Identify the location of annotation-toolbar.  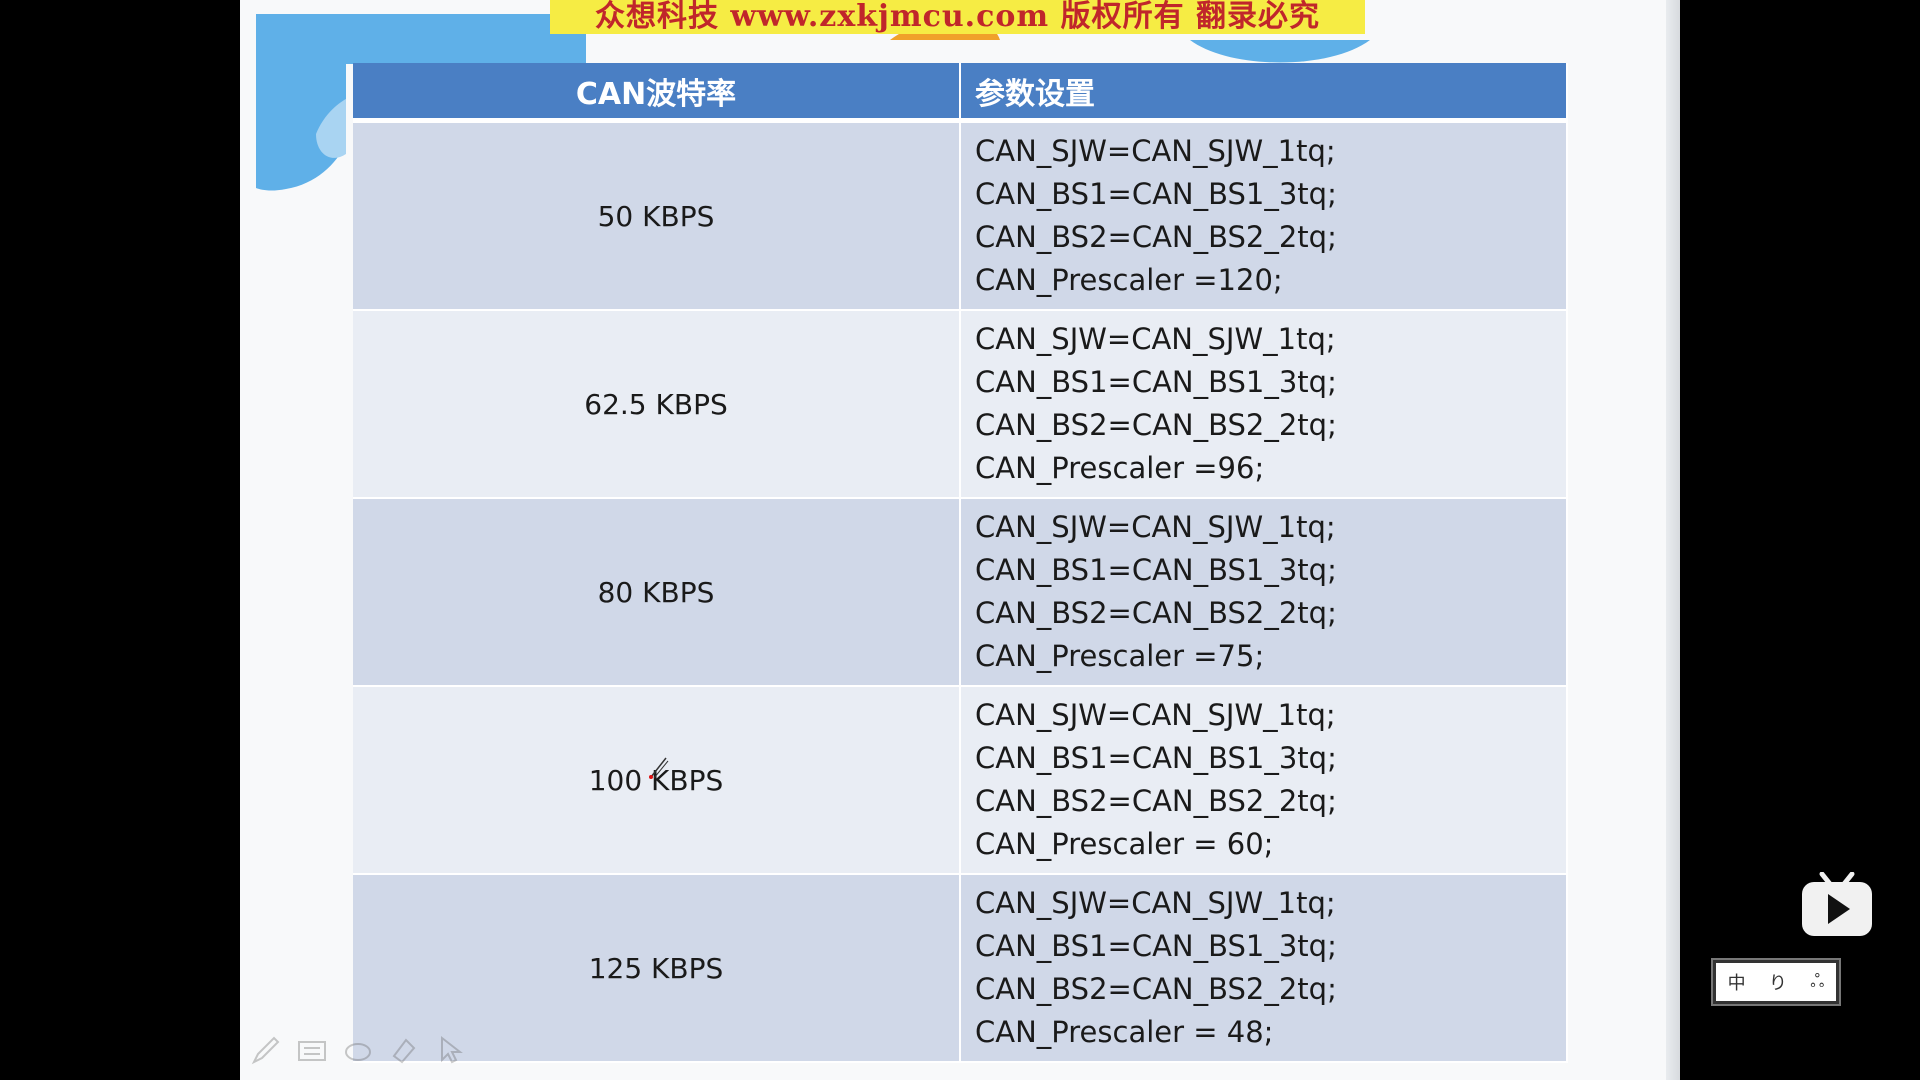
(358, 1050).